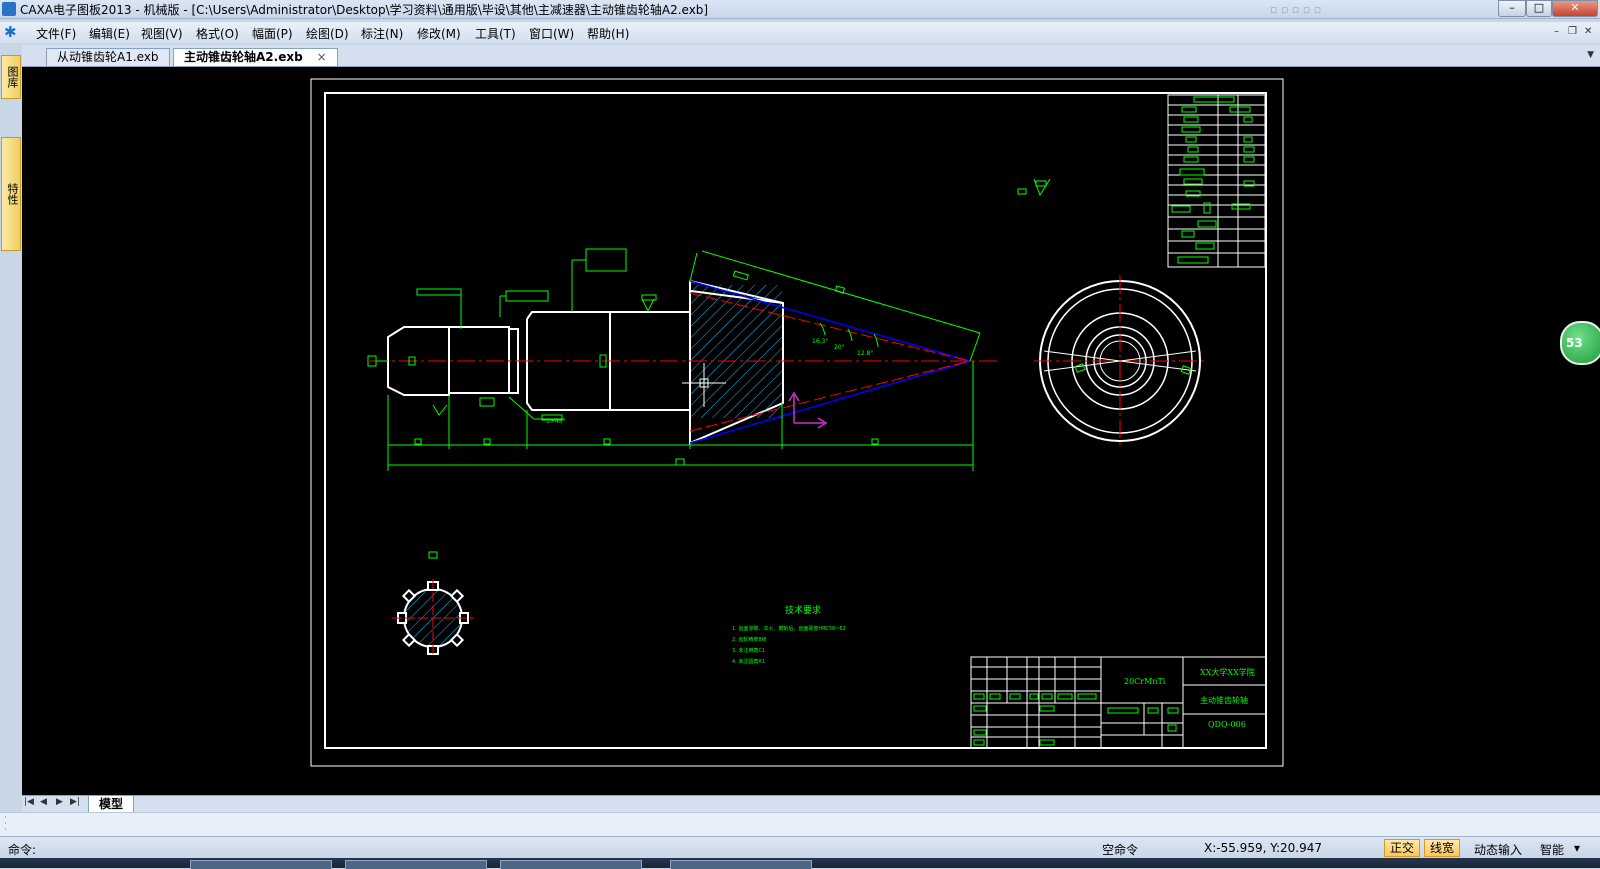 The height and width of the screenshot is (869, 1600). What do you see at coordinates (322, 57) in the screenshot?
I see `tab-close-icon: ×` at bounding box center [322, 57].